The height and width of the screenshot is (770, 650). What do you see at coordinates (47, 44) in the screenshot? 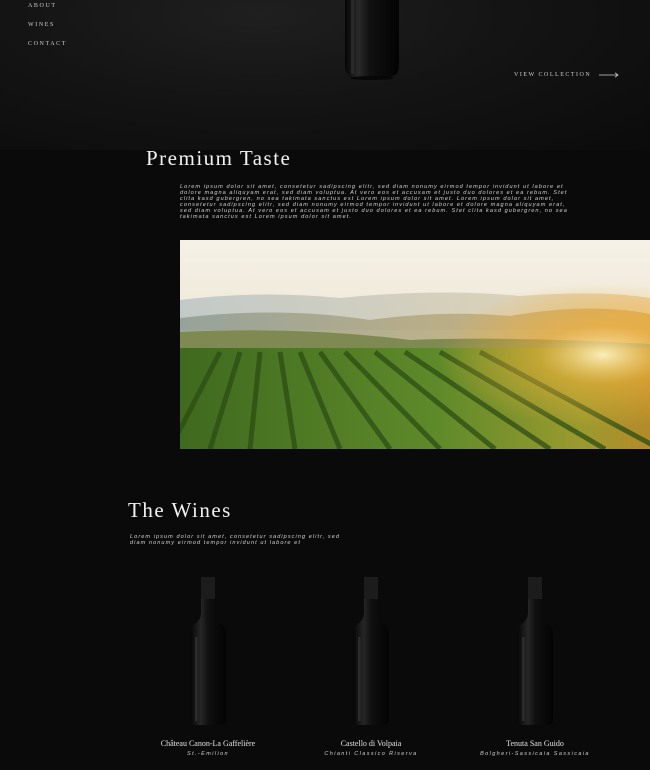
I see `nav-item-contact: CONTACT` at bounding box center [47, 44].